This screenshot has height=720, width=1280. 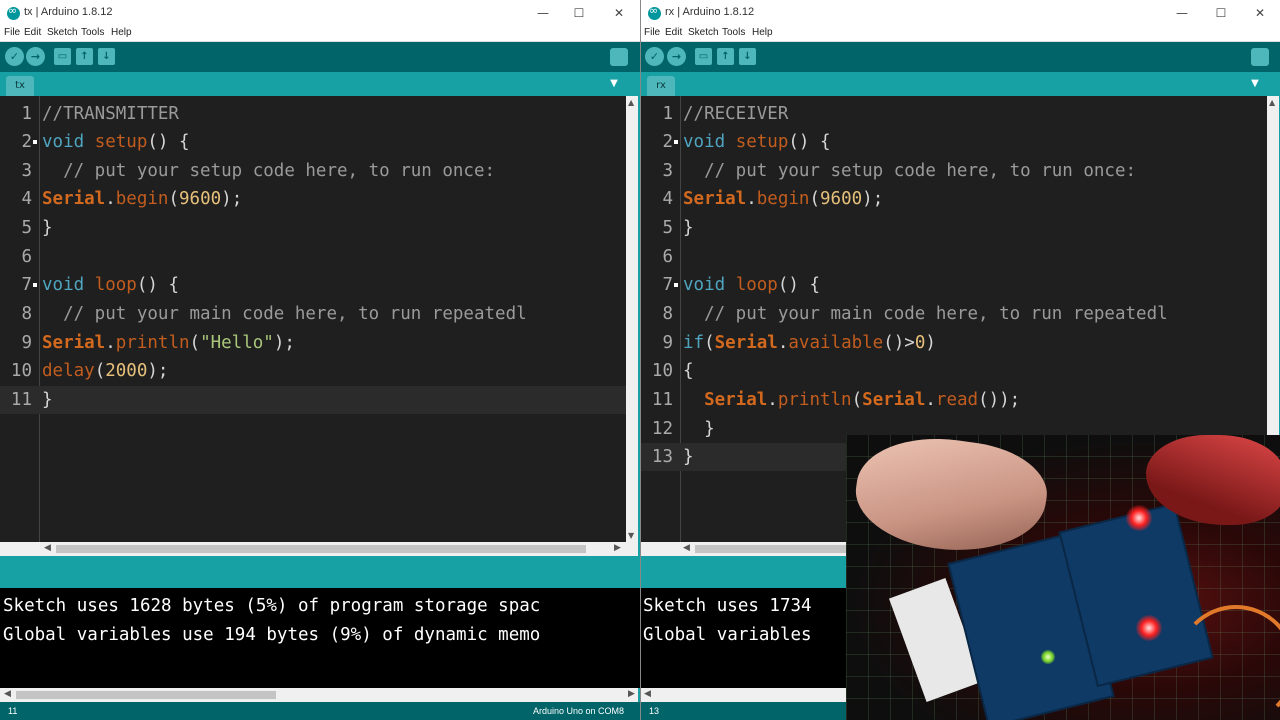 What do you see at coordinates (710, 12) in the screenshot?
I see `rx-window-title: rx | Arduino 1.8.12` at bounding box center [710, 12].